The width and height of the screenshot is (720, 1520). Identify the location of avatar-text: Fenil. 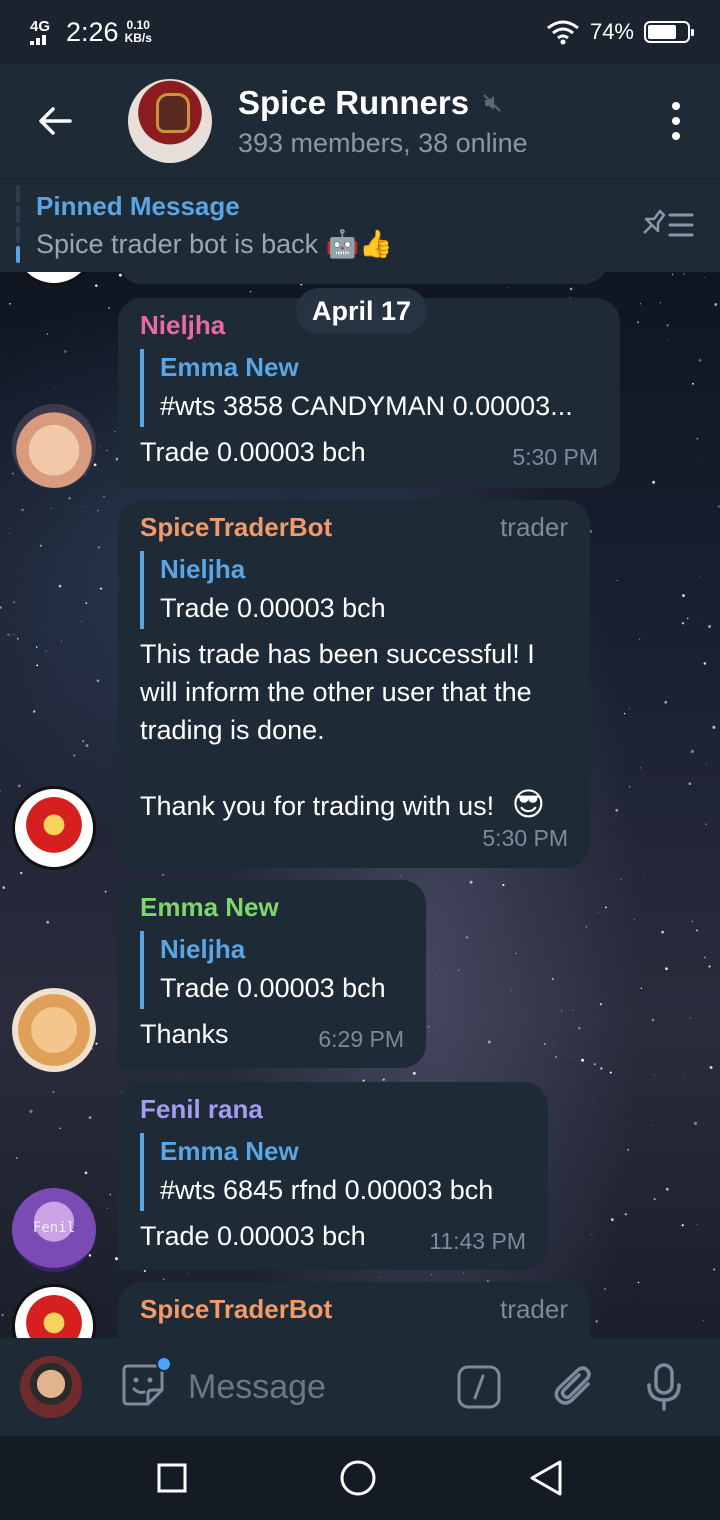
(54, 1228).